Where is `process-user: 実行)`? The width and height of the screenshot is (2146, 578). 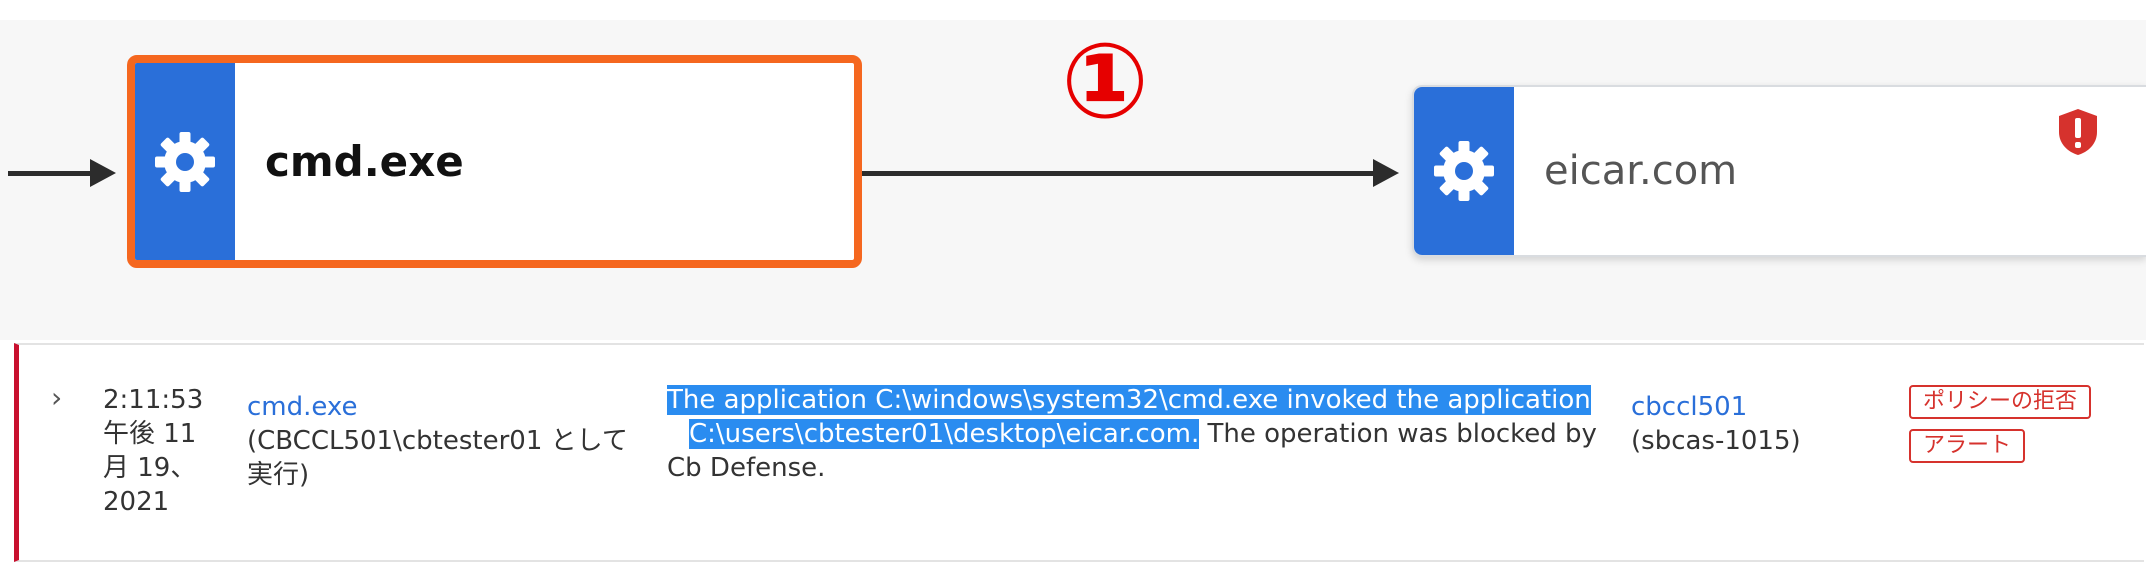
process-user: 実行) is located at coordinates (278, 475).